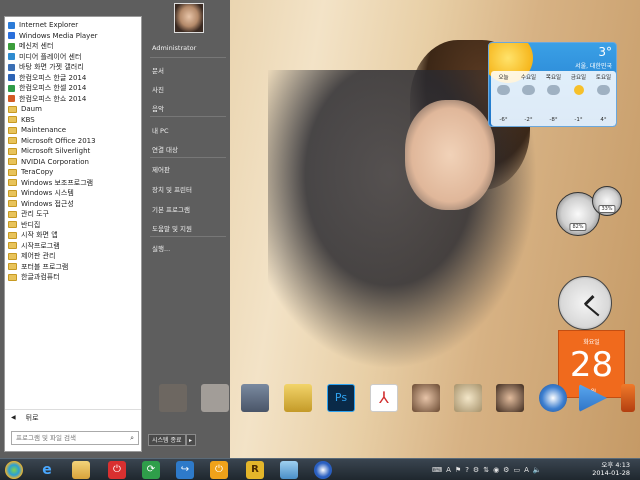 This screenshot has height=480, width=640. I want to click on shutdown-options-chevron-icon: ▸, so click(190, 440).